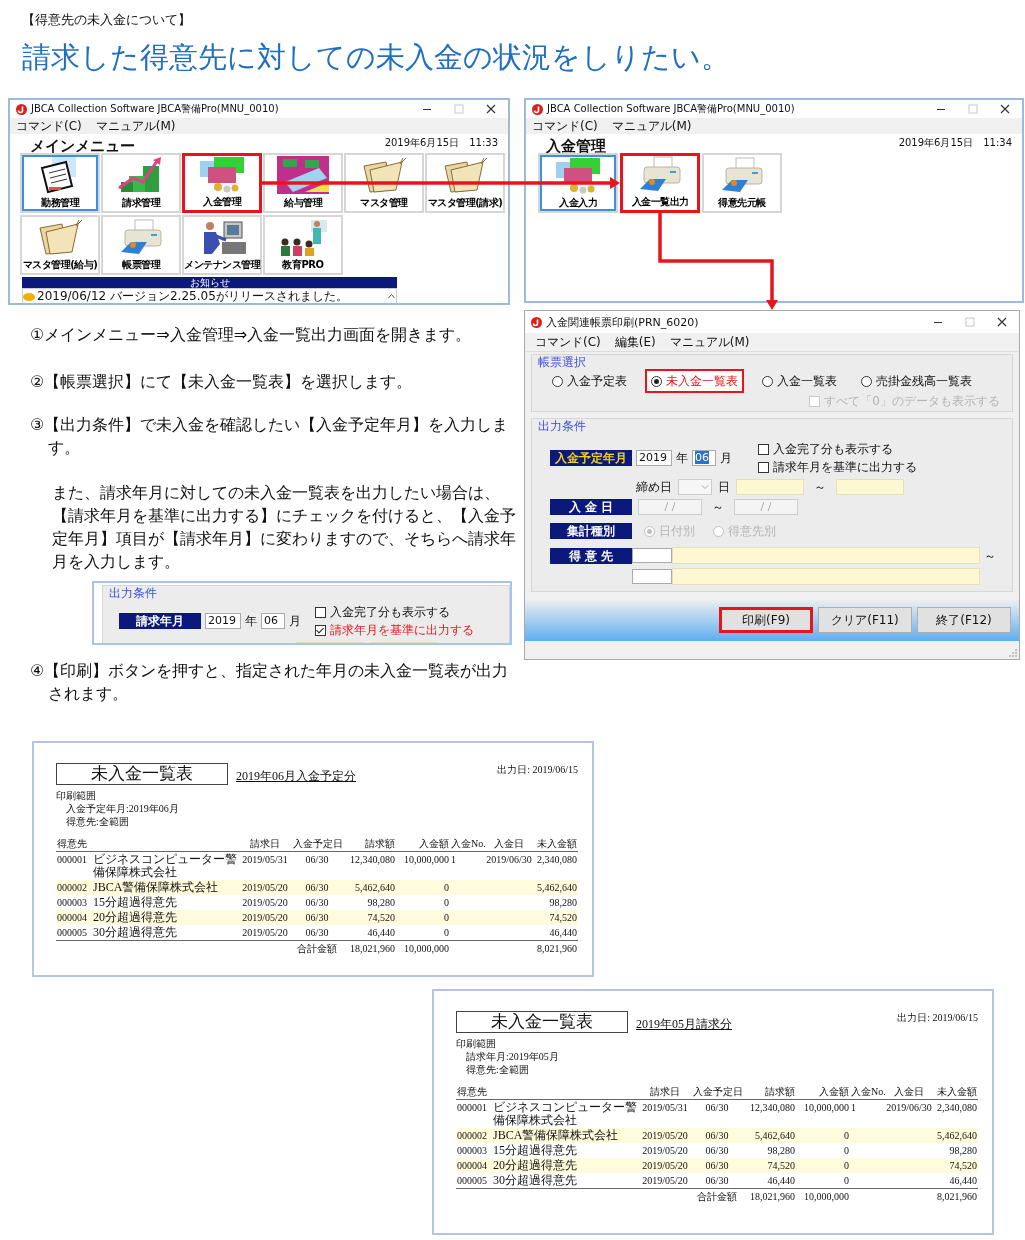 The height and width of the screenshot is (1240, 1025). I want to click on menu-tile: マスタ管理(請求), so click(465, 183).